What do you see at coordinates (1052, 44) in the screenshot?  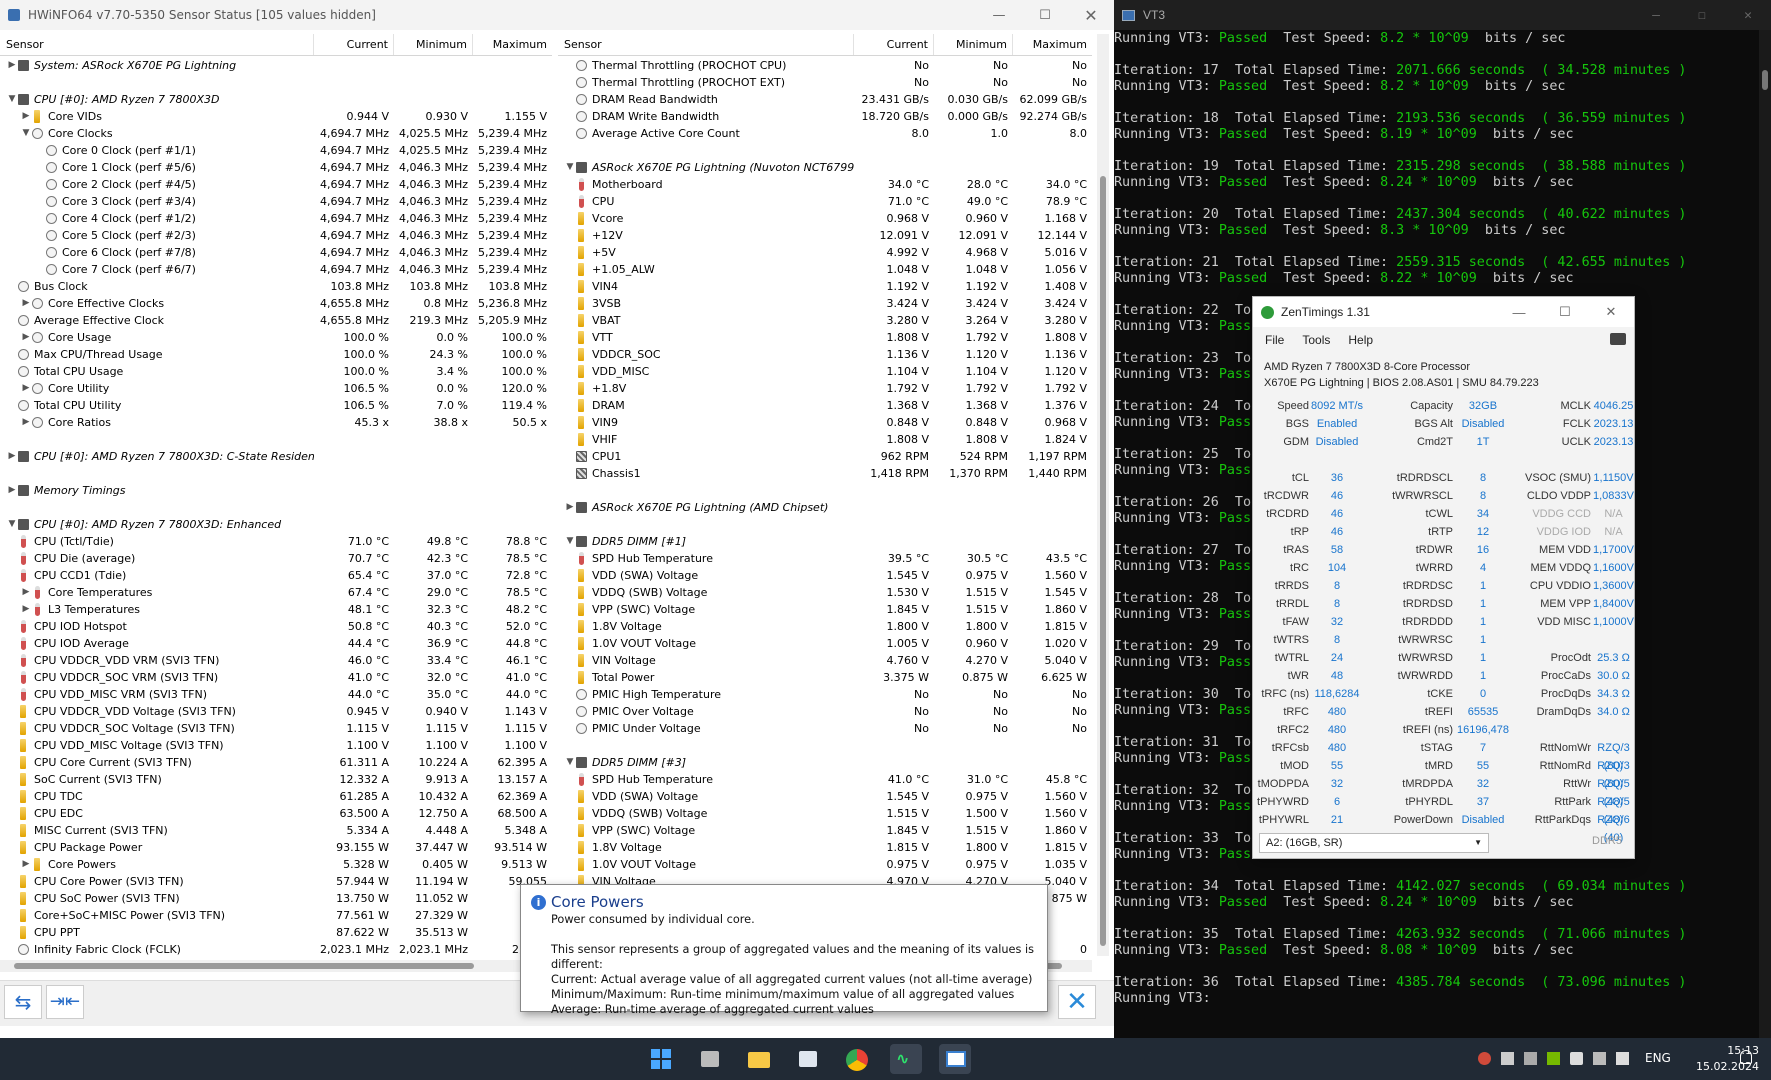 I see `col-maximum-right: Maximum` at bounding box center [1052, 44].